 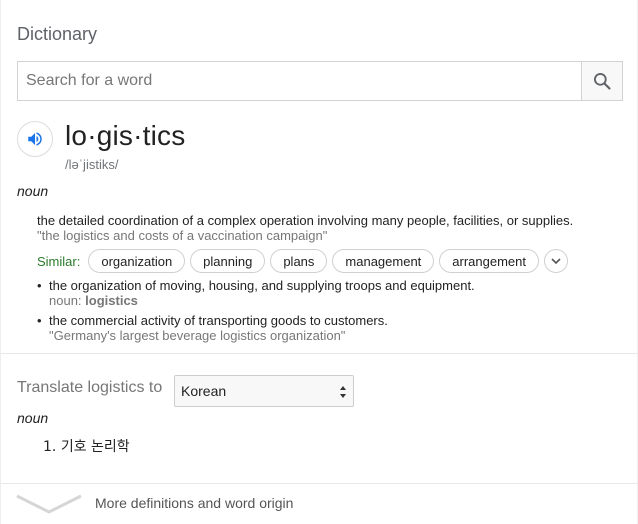 What do you see at coordinates (299, 81) in the screenshot?
I see `search-input` at bounding box center [299, 81].